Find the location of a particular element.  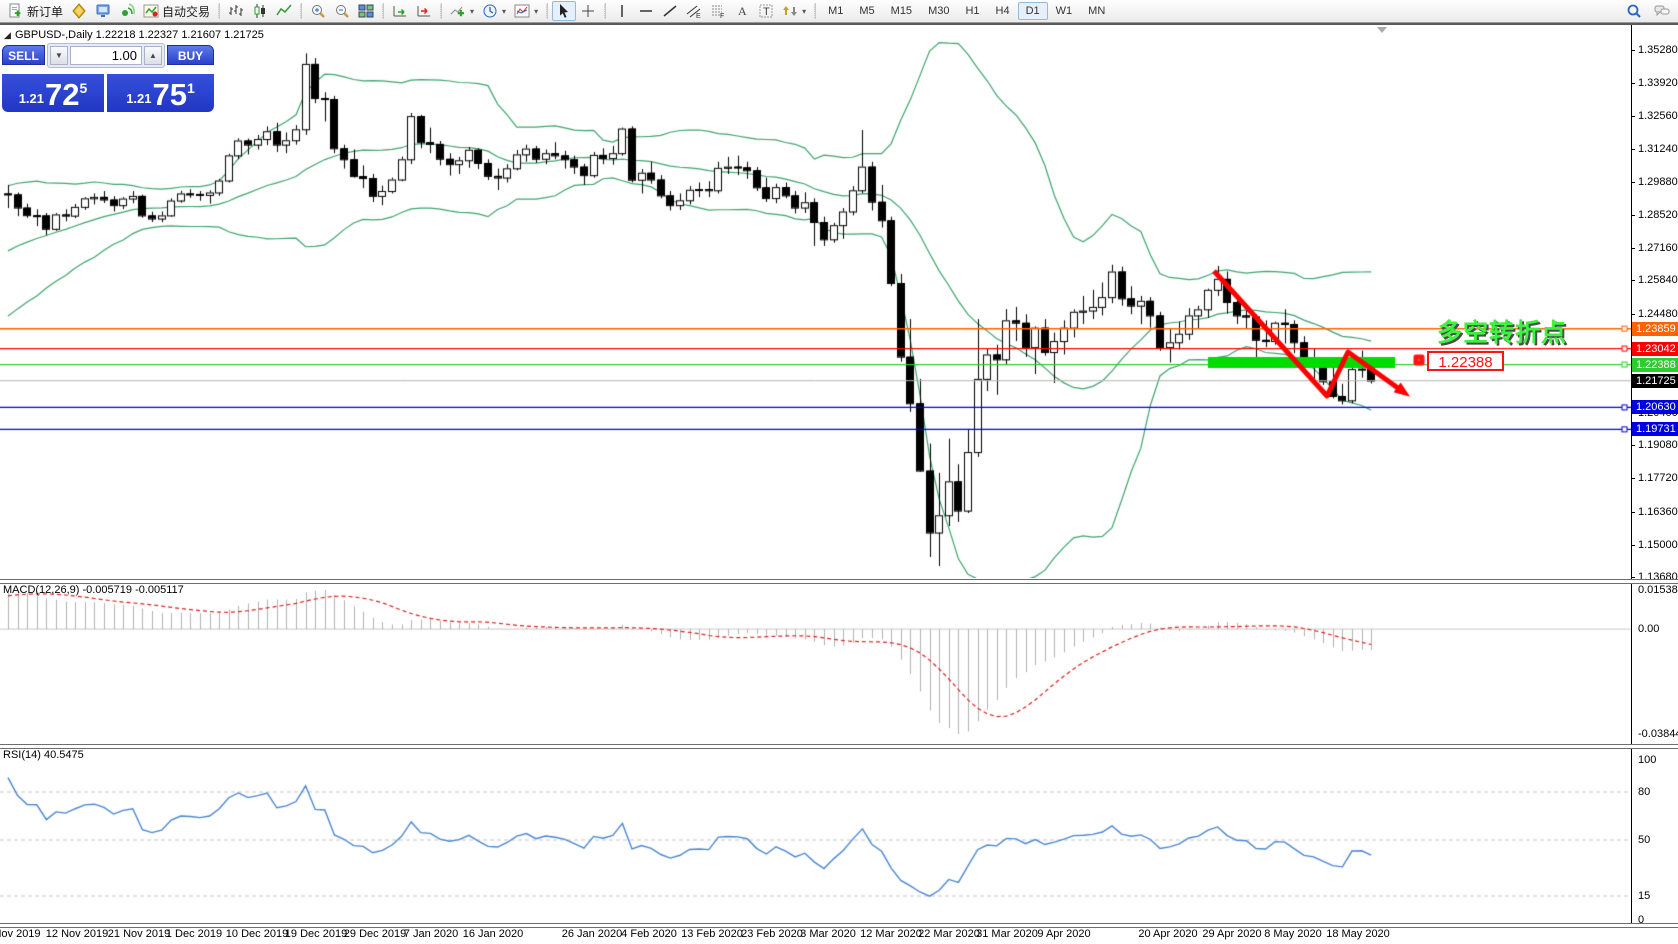

auto-scroll-icon is located at coordinates (400, 11).